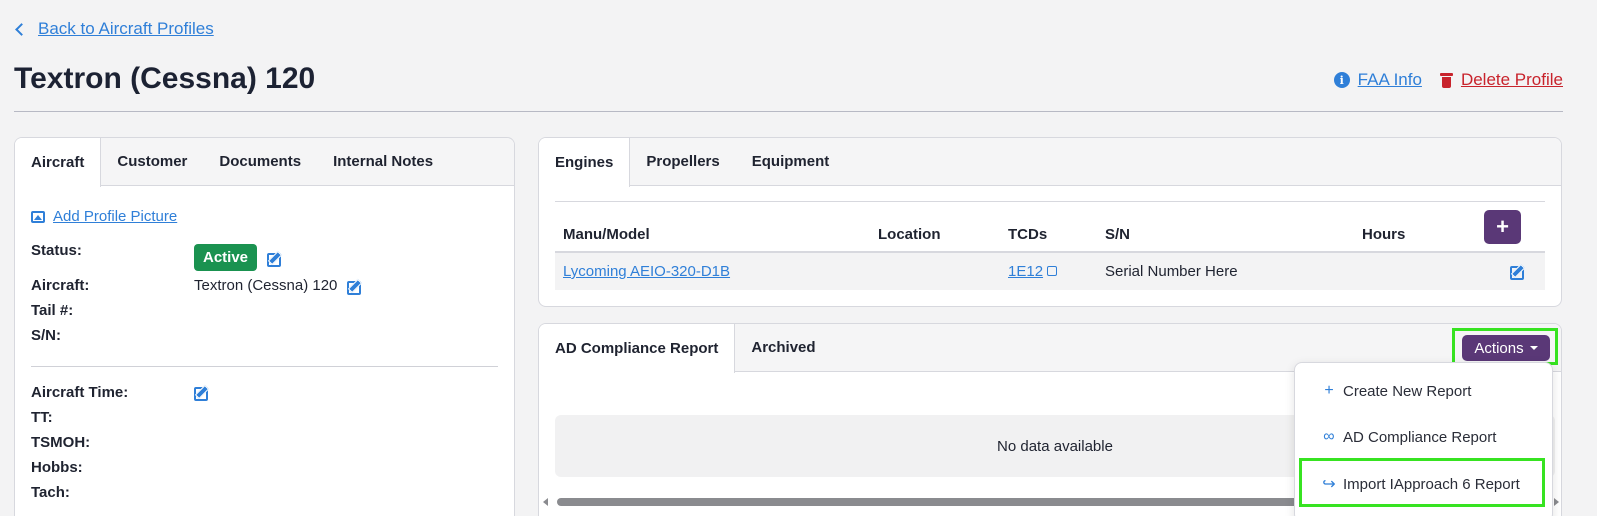 This screenshot has width=1597, height=516. Describe the element at coordinates (909, 234) in the screenshot. I see `col-location: Location` at that location.